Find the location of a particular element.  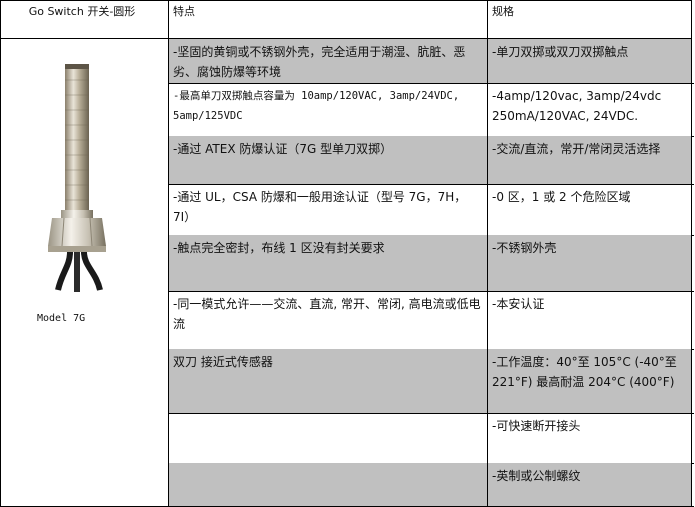

header-specs-text: 规格 is located at coordinates (503, 11).